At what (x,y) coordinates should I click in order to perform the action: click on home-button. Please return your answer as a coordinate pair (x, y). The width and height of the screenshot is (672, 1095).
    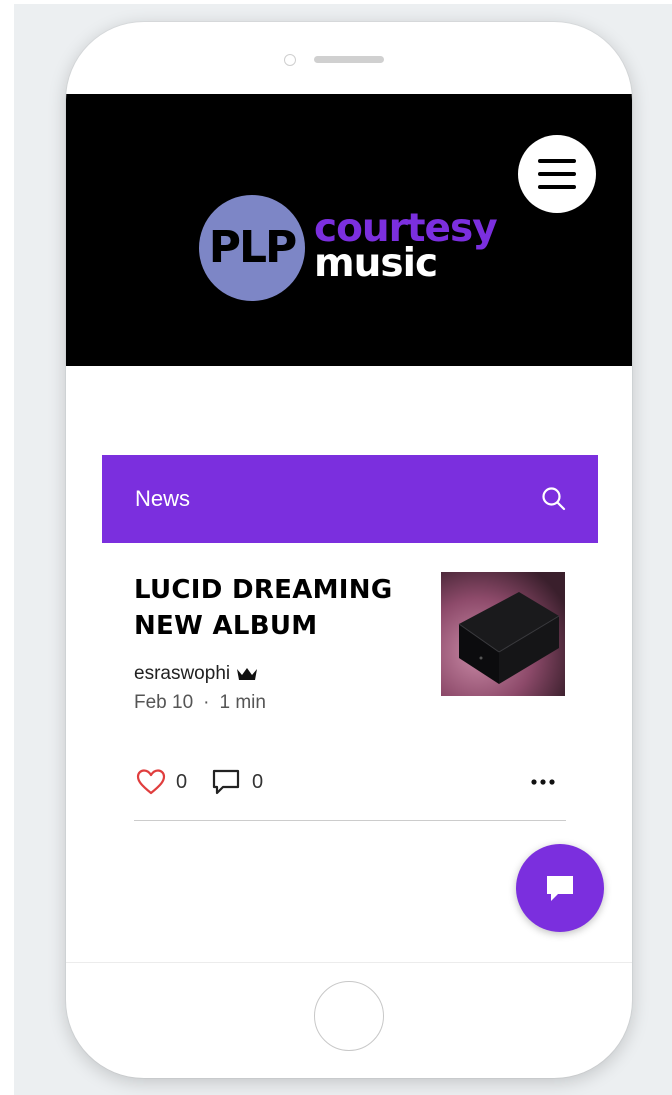
    Looking at the image, I should click on (349, 1016).